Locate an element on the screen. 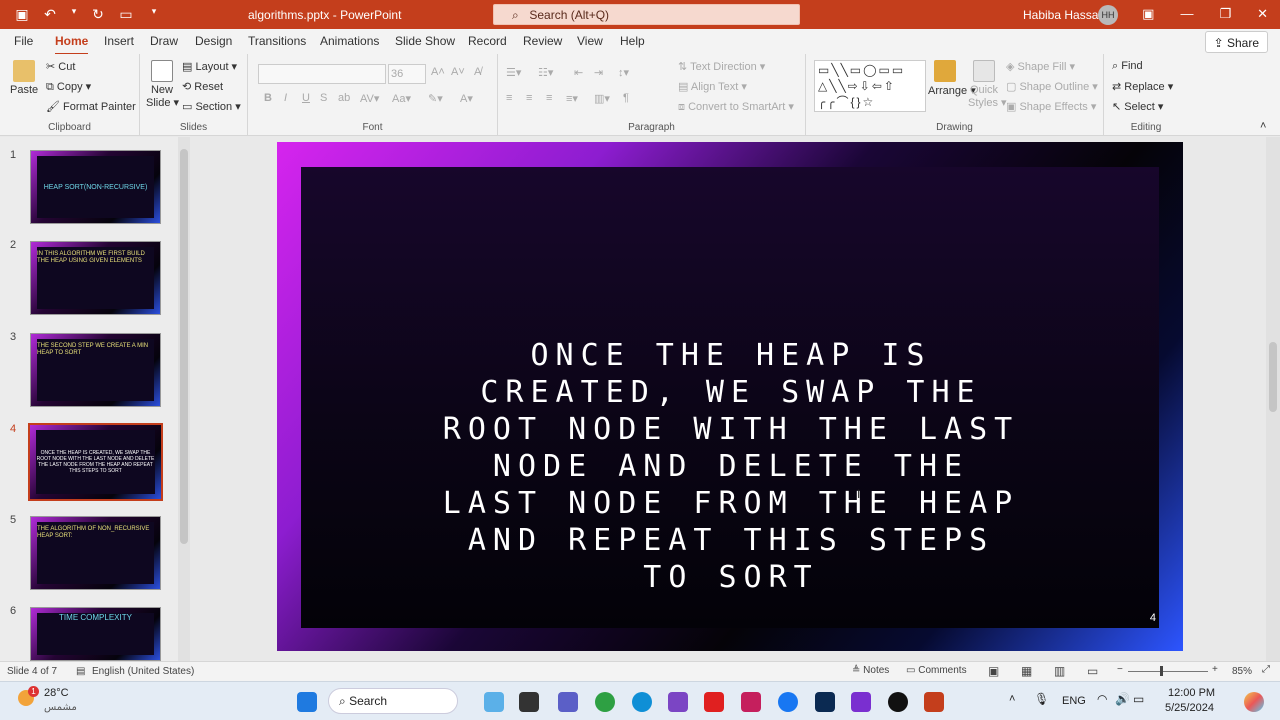  replace-button: ⇄ Replace ▾ is located at coordinates (1142, 86).